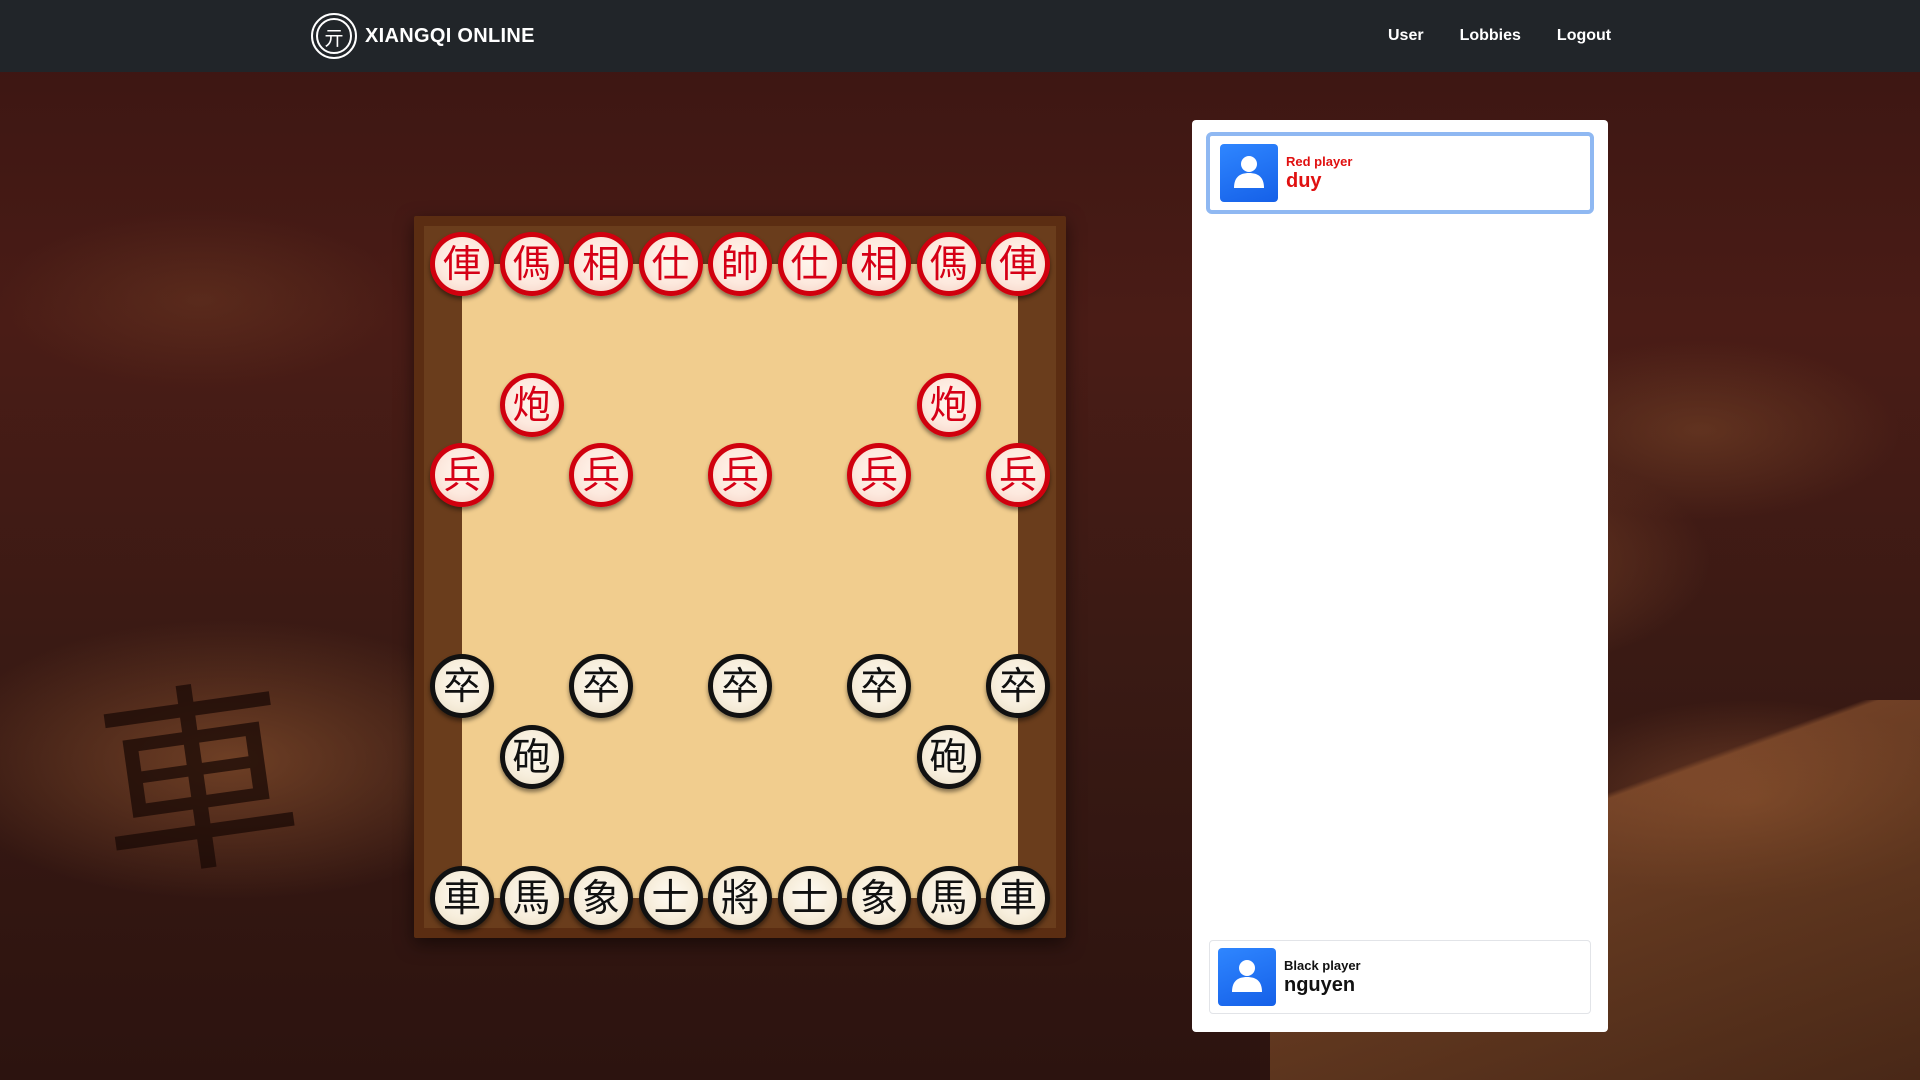 The height and width of the screenshot is (1080, 1920). I want to click on black-player-info: Black player nguyen, so click(1322, 977).